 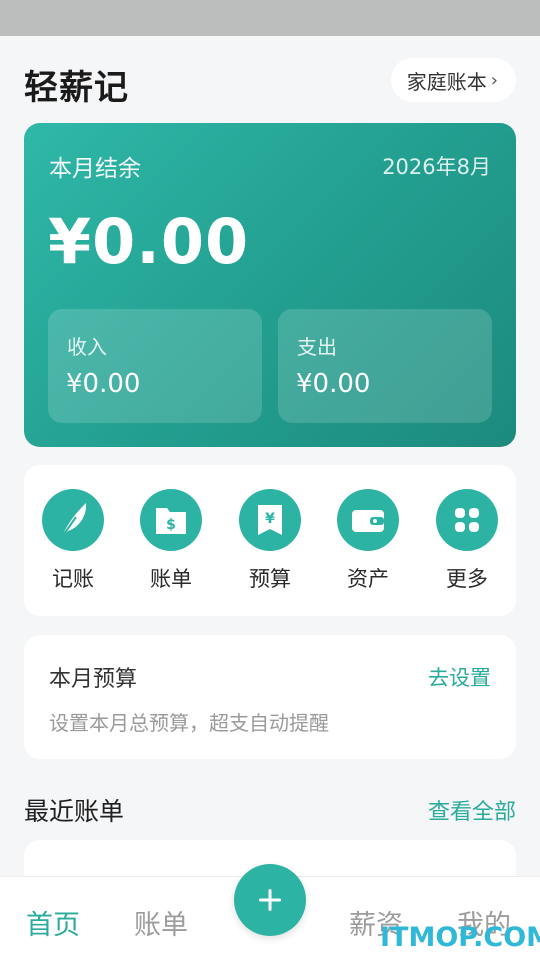 I want to click on expense-value: ¥0.00, so click(x=333, y=384).